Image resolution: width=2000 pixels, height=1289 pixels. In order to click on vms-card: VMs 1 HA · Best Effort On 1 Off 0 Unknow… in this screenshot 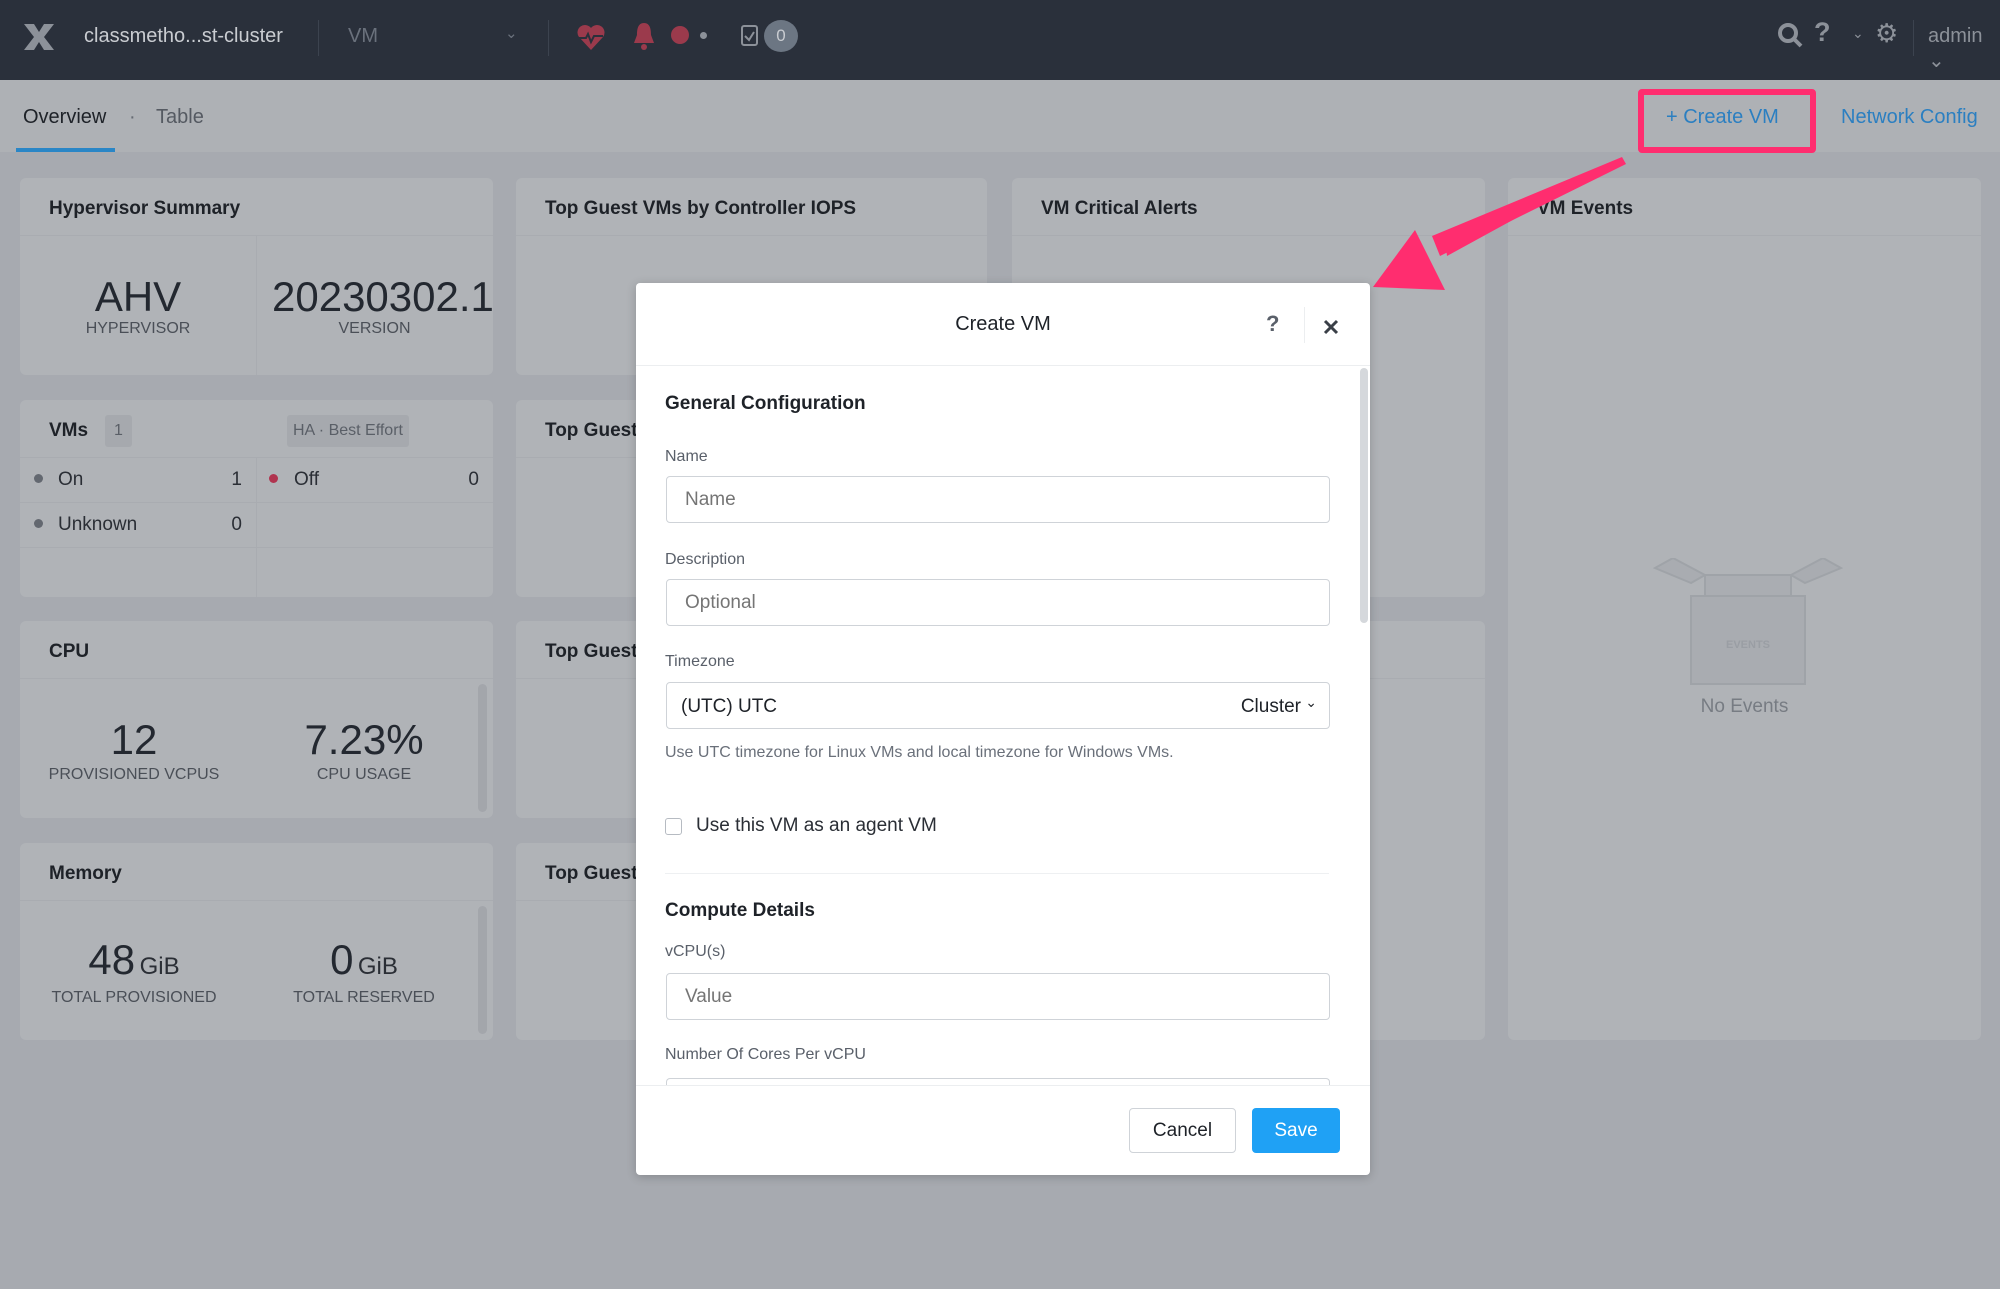, I will do `click(256, 498)`.